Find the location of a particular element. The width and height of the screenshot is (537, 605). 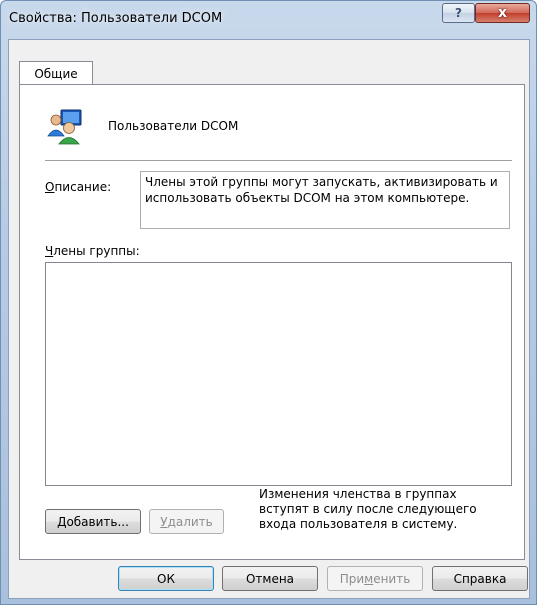

remove-button: Удалить is located at coordinates (186, 521).